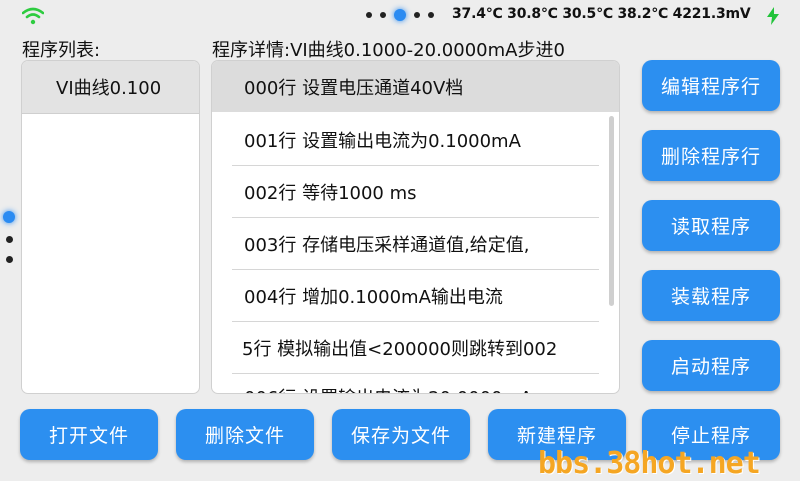 The image size is (800, 481). I want to click on program-row: 002行 等待1000 ms, so click(405, 191).